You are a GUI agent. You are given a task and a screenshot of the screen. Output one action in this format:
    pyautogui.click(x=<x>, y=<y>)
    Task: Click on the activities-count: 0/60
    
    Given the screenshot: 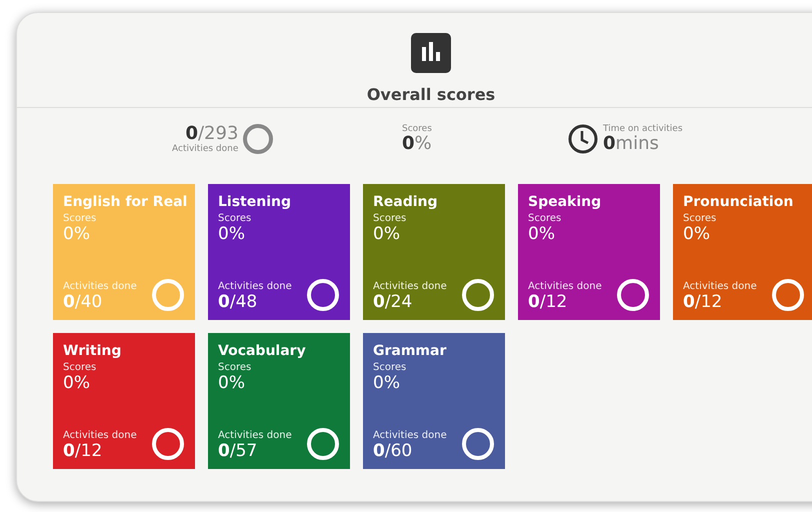 What is the action you would take?
    pyautogui.click(x=393, y=451)
    